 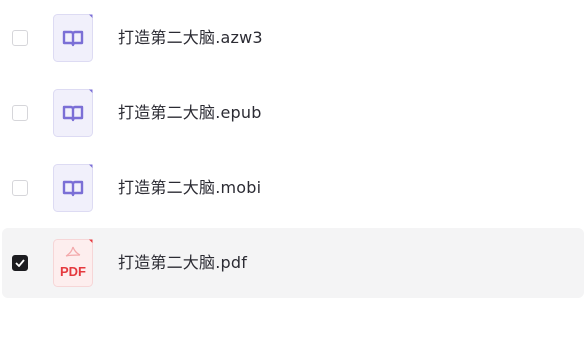 What do you see at coordinates (73, 271) in the screenshot?
I see `pdf-icon-label: PDF` at bounding box center [73, 271].